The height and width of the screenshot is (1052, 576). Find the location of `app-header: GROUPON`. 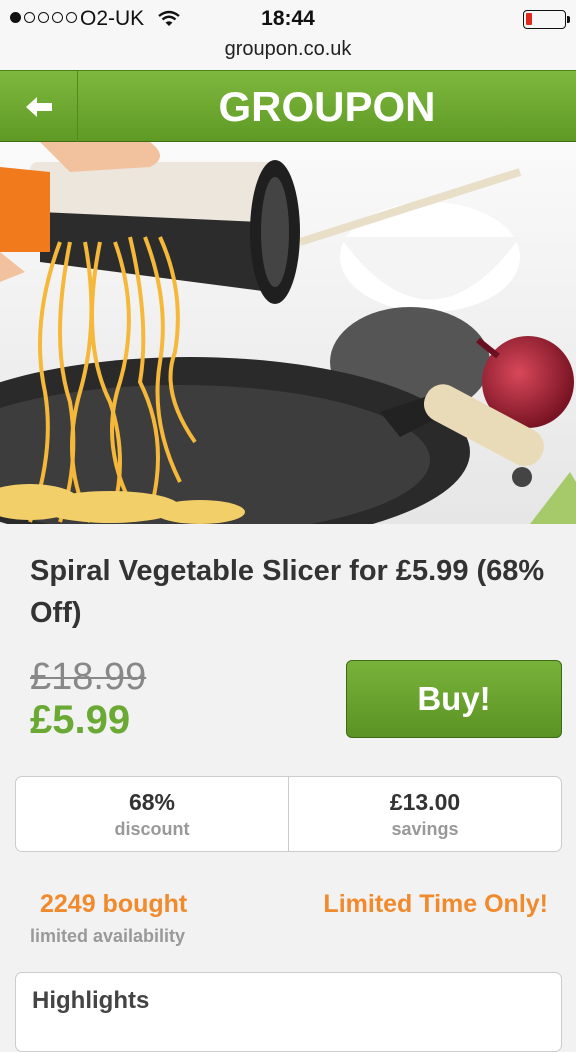

app-header: GROUPON is located at coordinates (288, 106).